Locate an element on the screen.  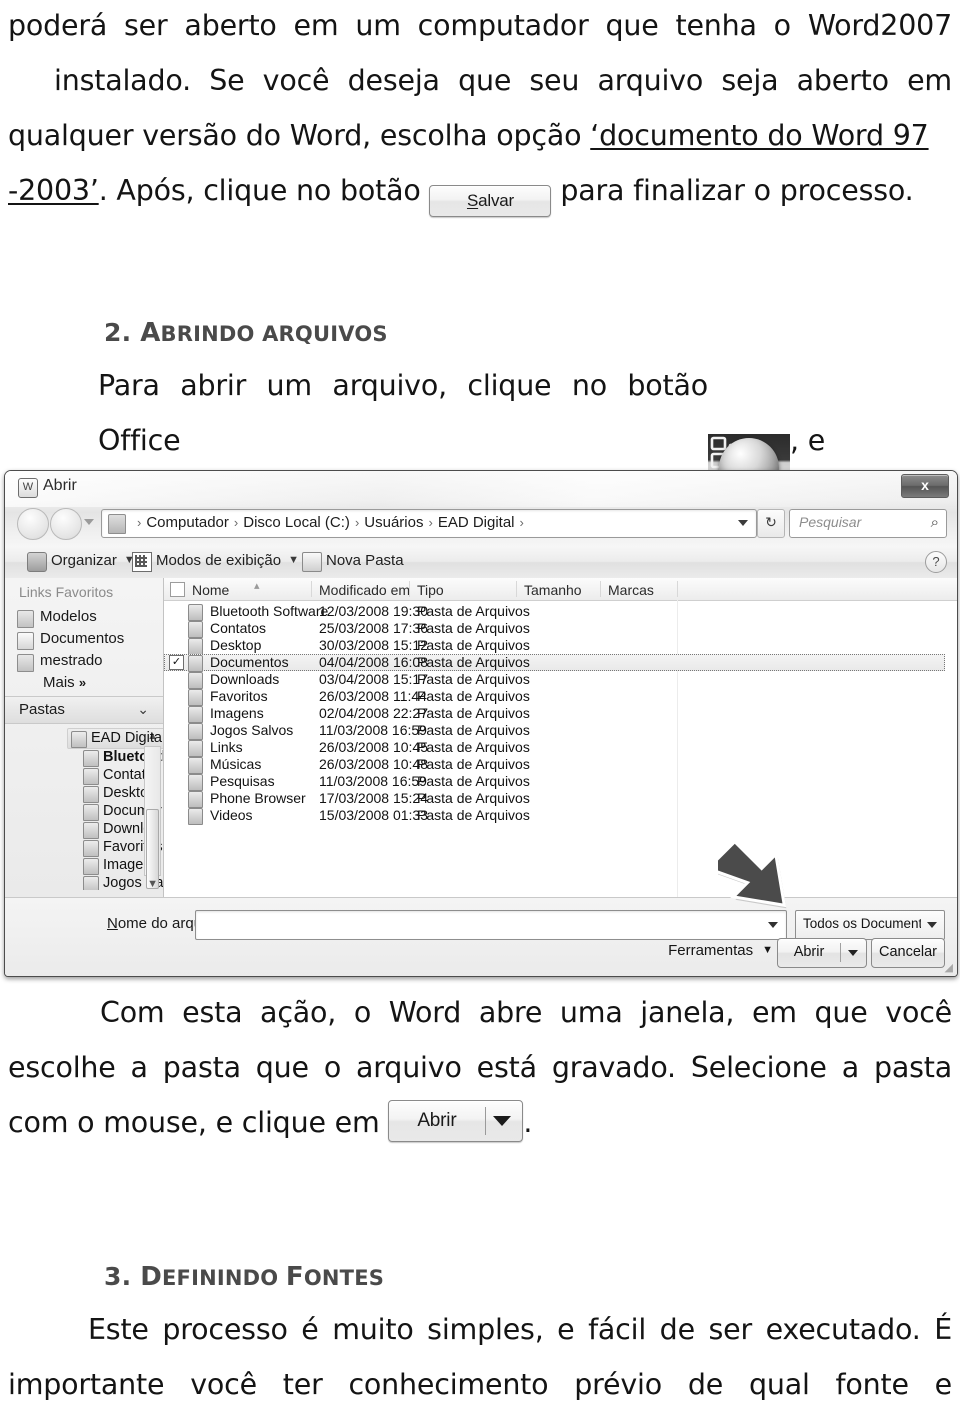
sidebar-item-label: mestrado is located at coordinates (71, 660).